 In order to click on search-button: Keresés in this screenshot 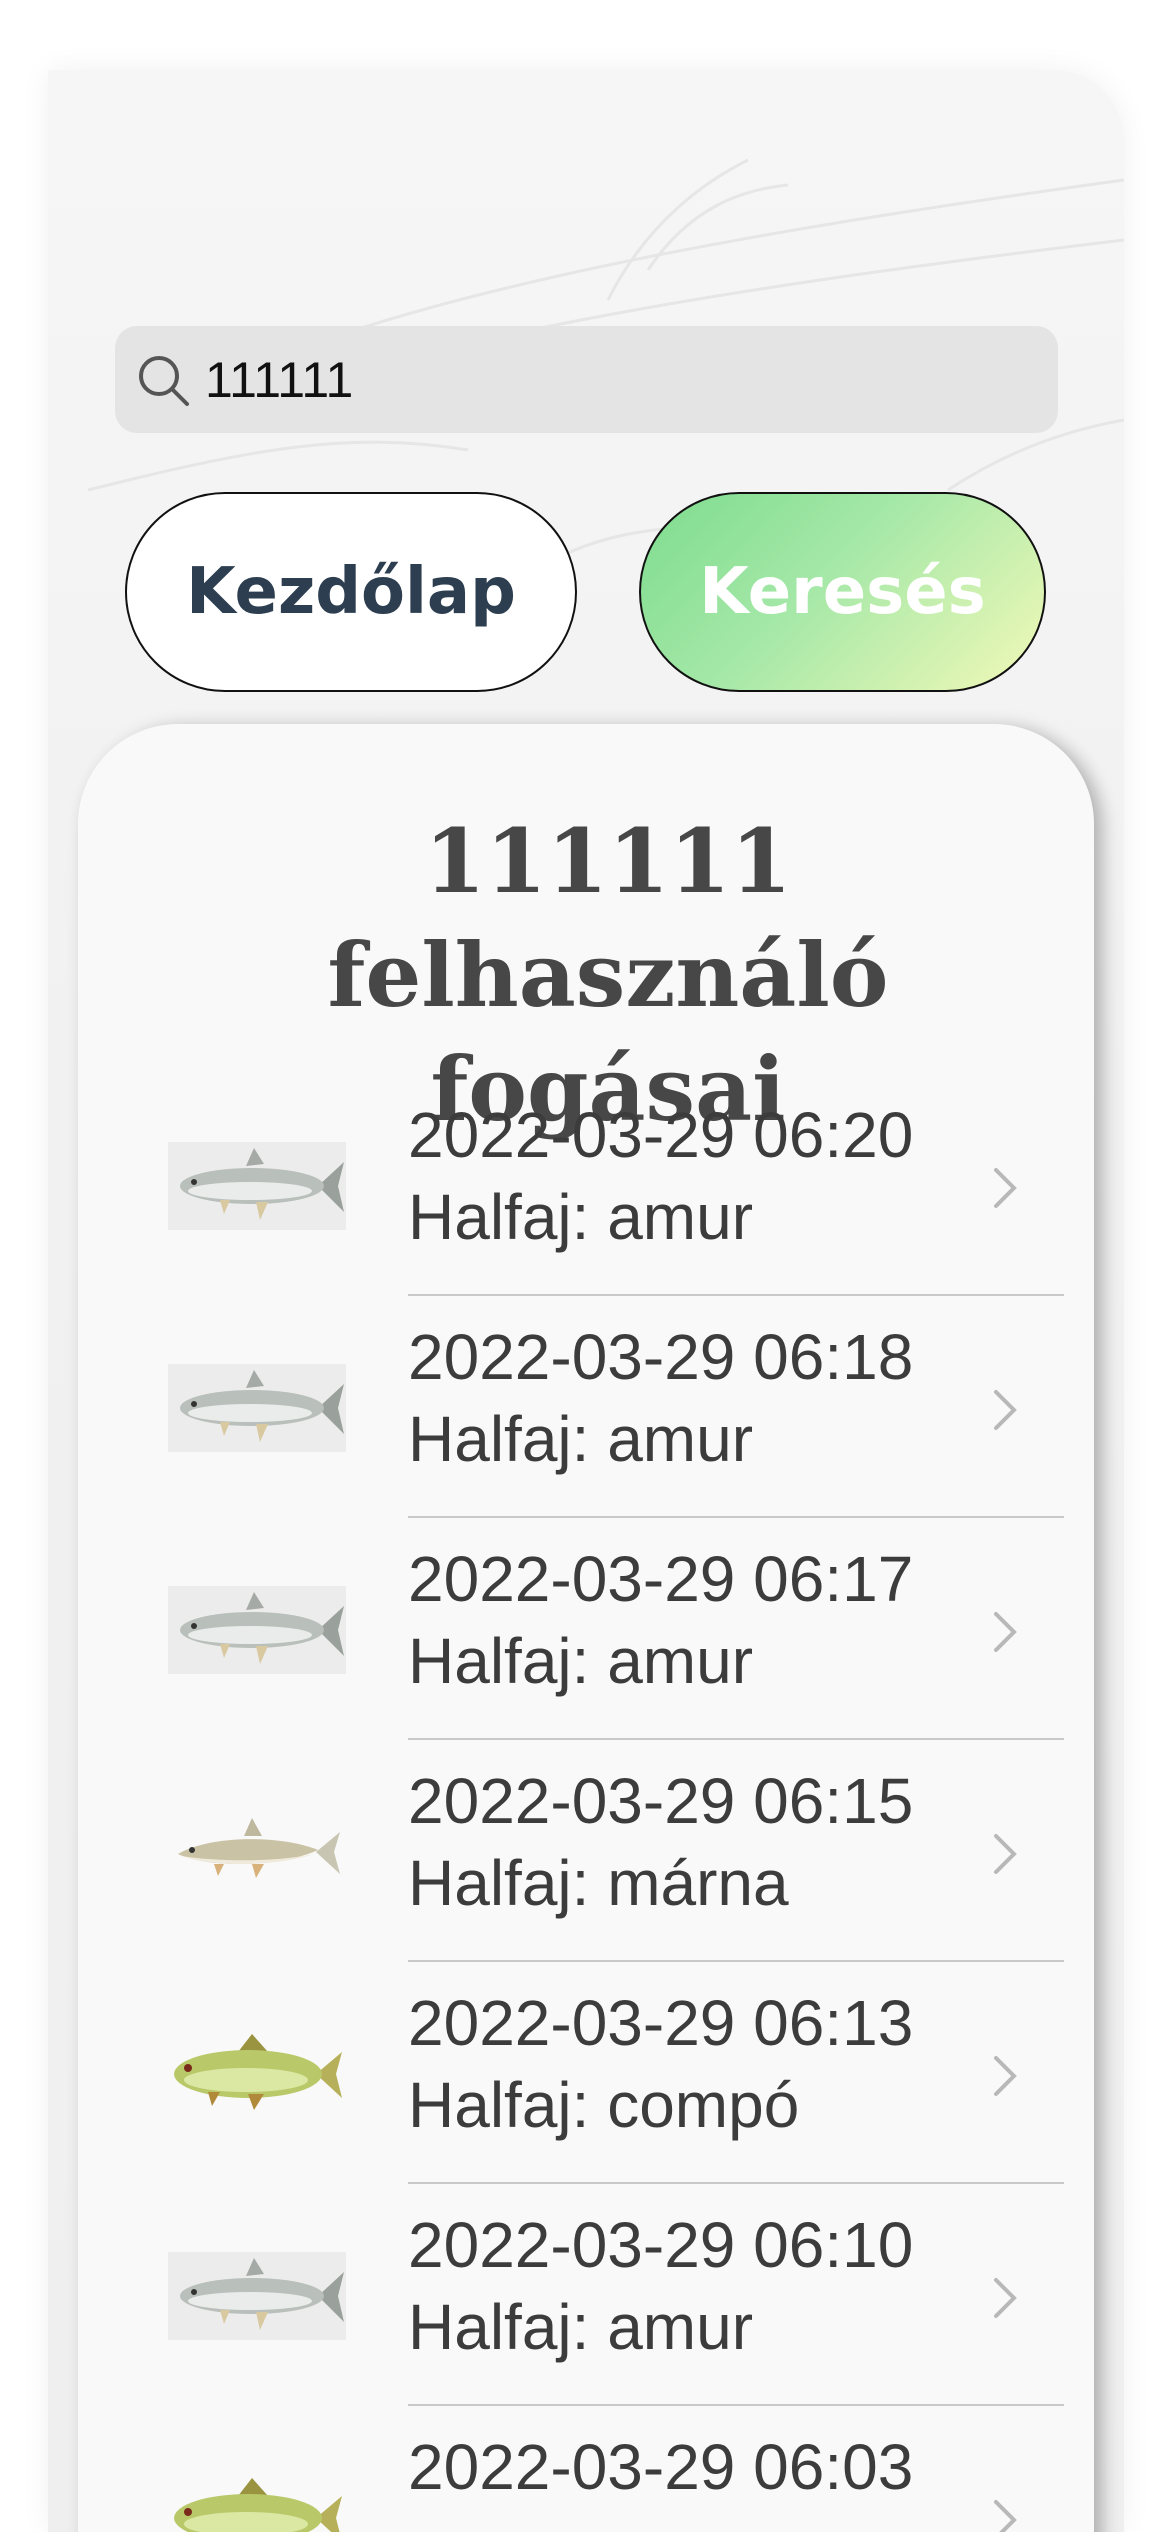, I will do `click(842, 592)`.